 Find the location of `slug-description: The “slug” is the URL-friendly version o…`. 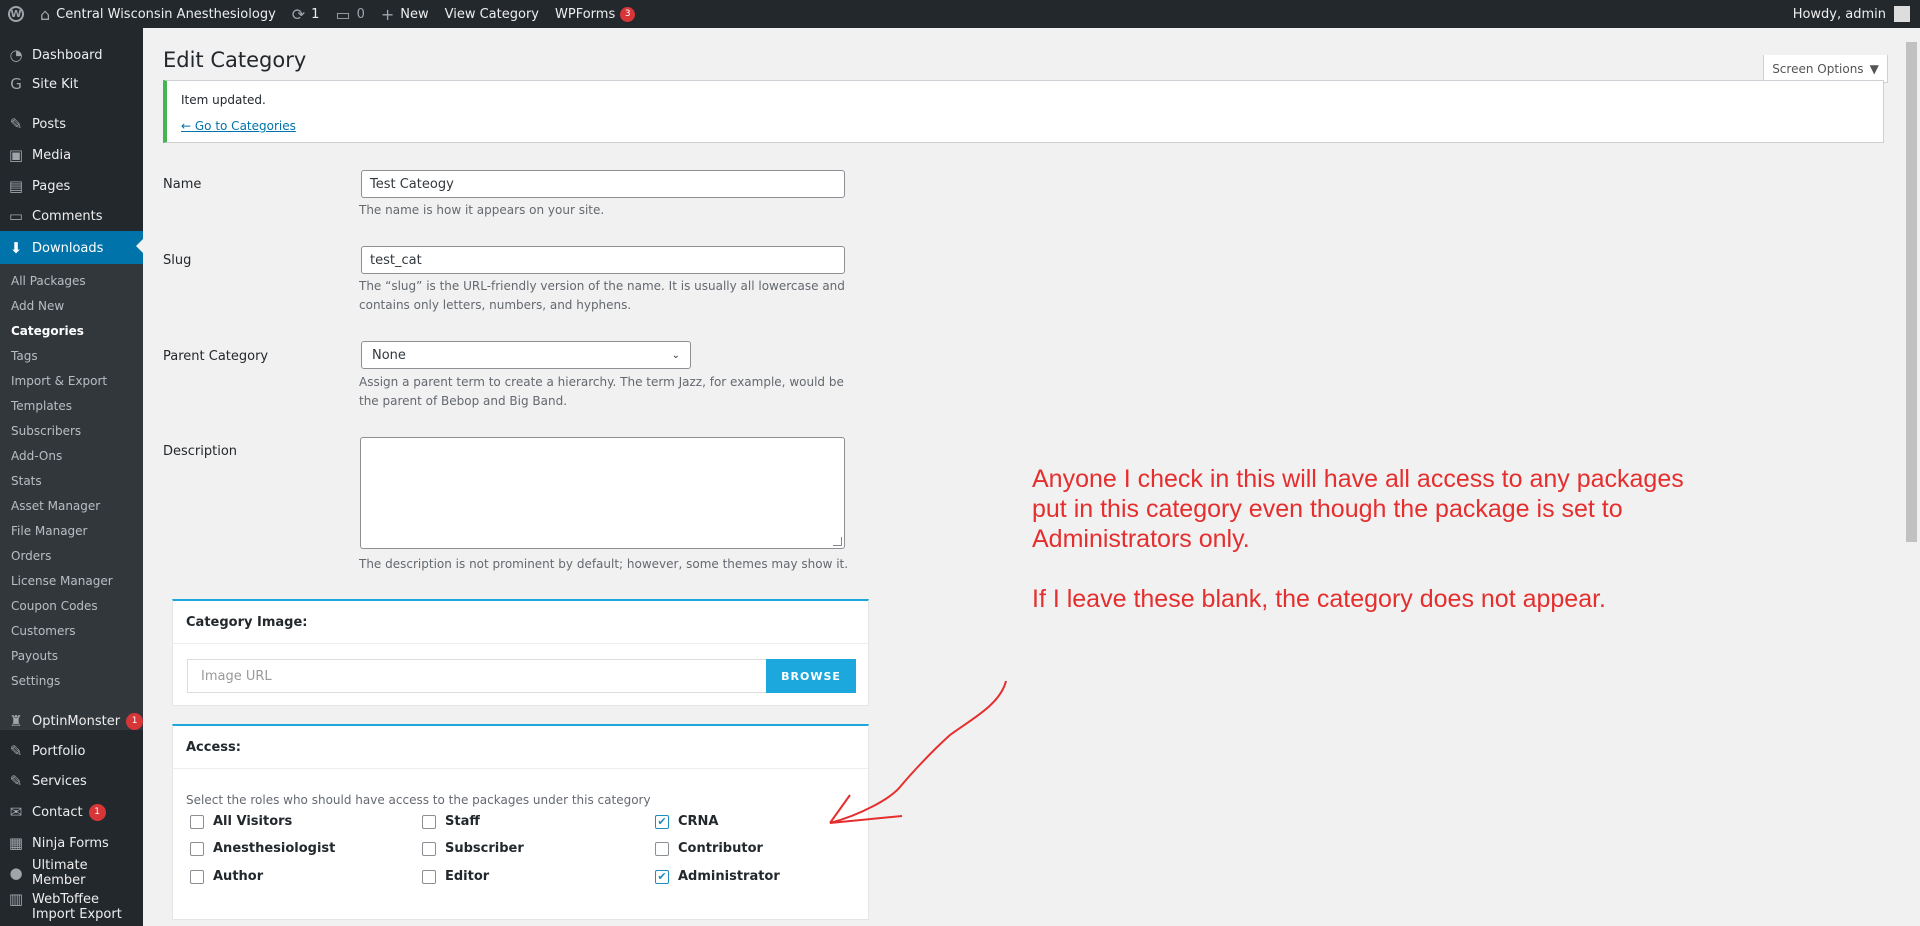

slug-description: The “slug” is the URL-friendly version o… is located at coordinates (602, 295).